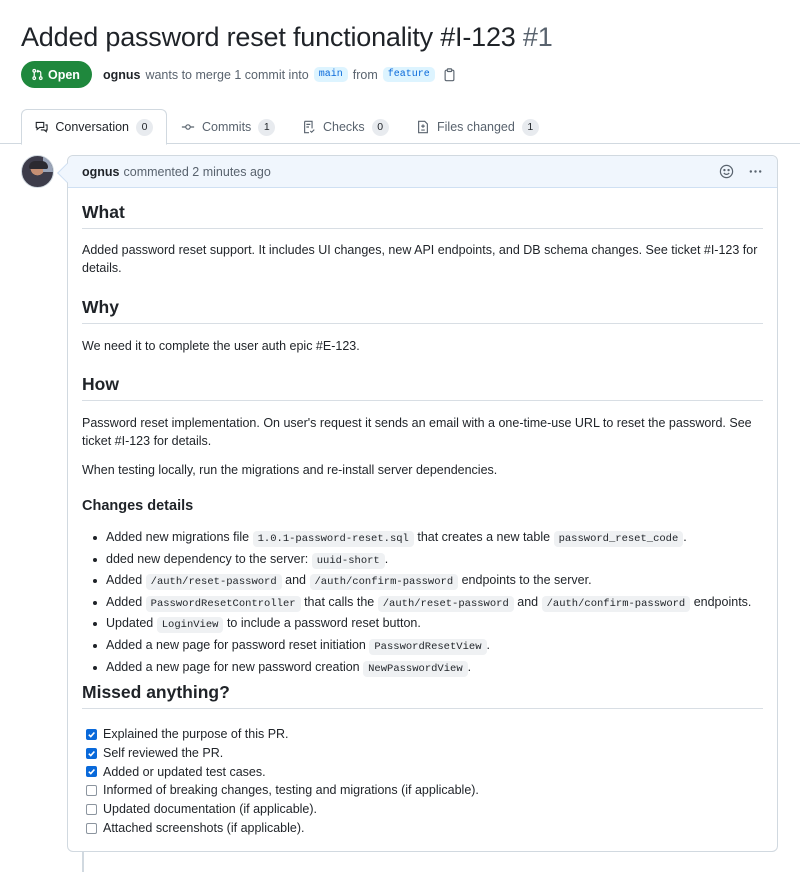 The width and height of the screenshot is (800, 872). Describe the element at coordinates (207, 558) in the screenshot. I see `list-text: dded new dependency to the server:` at that location.